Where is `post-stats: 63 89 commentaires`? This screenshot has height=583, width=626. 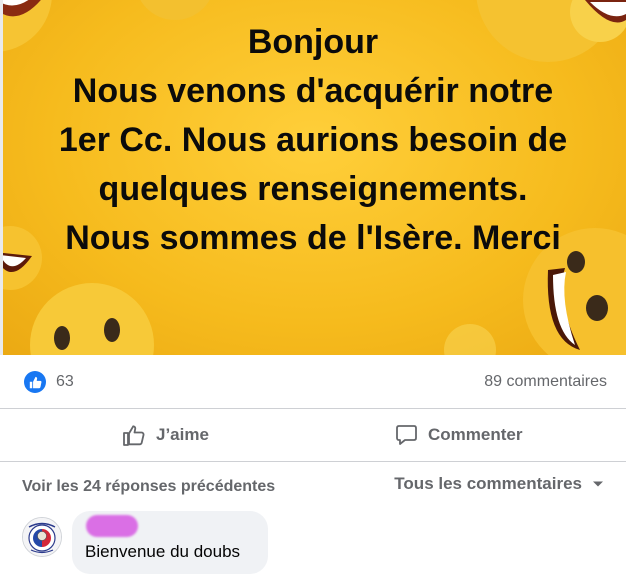
post-stats: 63 89 commentaires is located at coordinates (313, 382).